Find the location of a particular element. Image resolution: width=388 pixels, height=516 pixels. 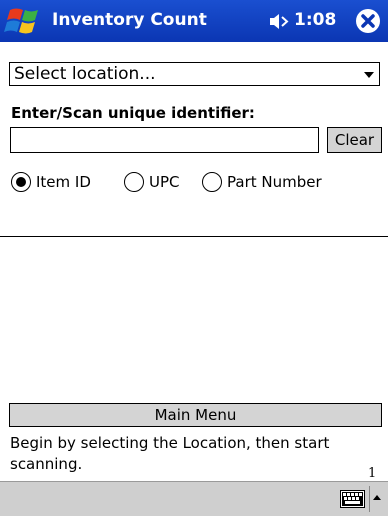

identifier-input is located at coordinates (164, 140).